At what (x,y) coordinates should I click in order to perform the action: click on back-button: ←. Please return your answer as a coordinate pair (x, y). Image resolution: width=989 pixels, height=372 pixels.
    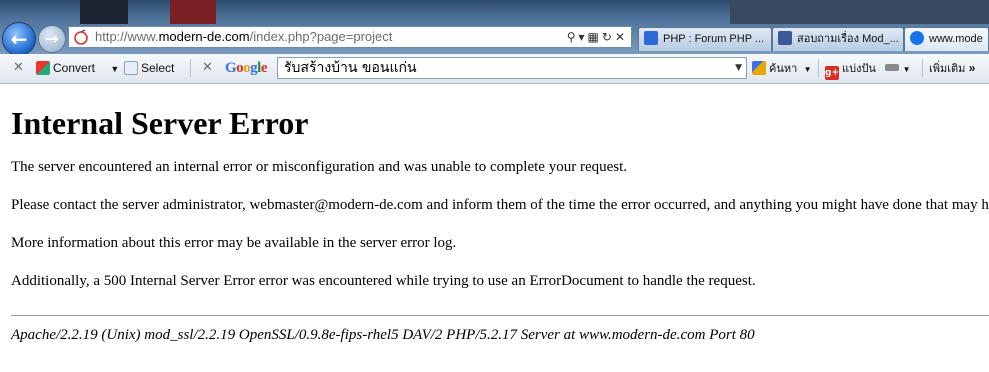
    Looking at the image, I should click on (19, 39).